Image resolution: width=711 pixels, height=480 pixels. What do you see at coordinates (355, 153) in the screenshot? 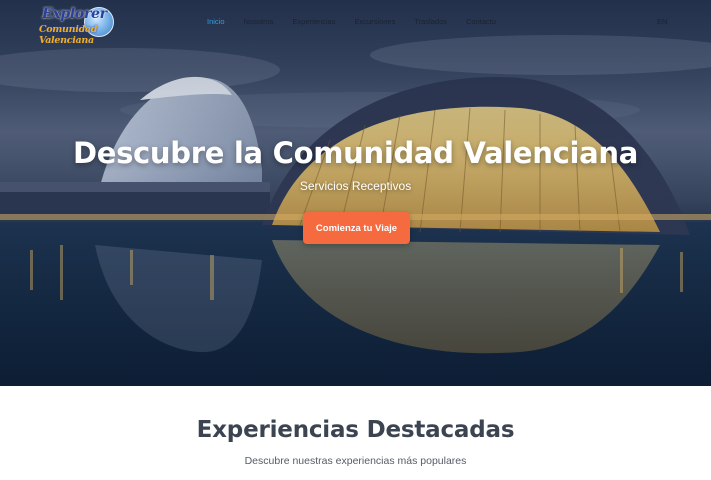
I see `hero-title: Descubre la Comunidad Valenciana` at bounding box center [355, 153].